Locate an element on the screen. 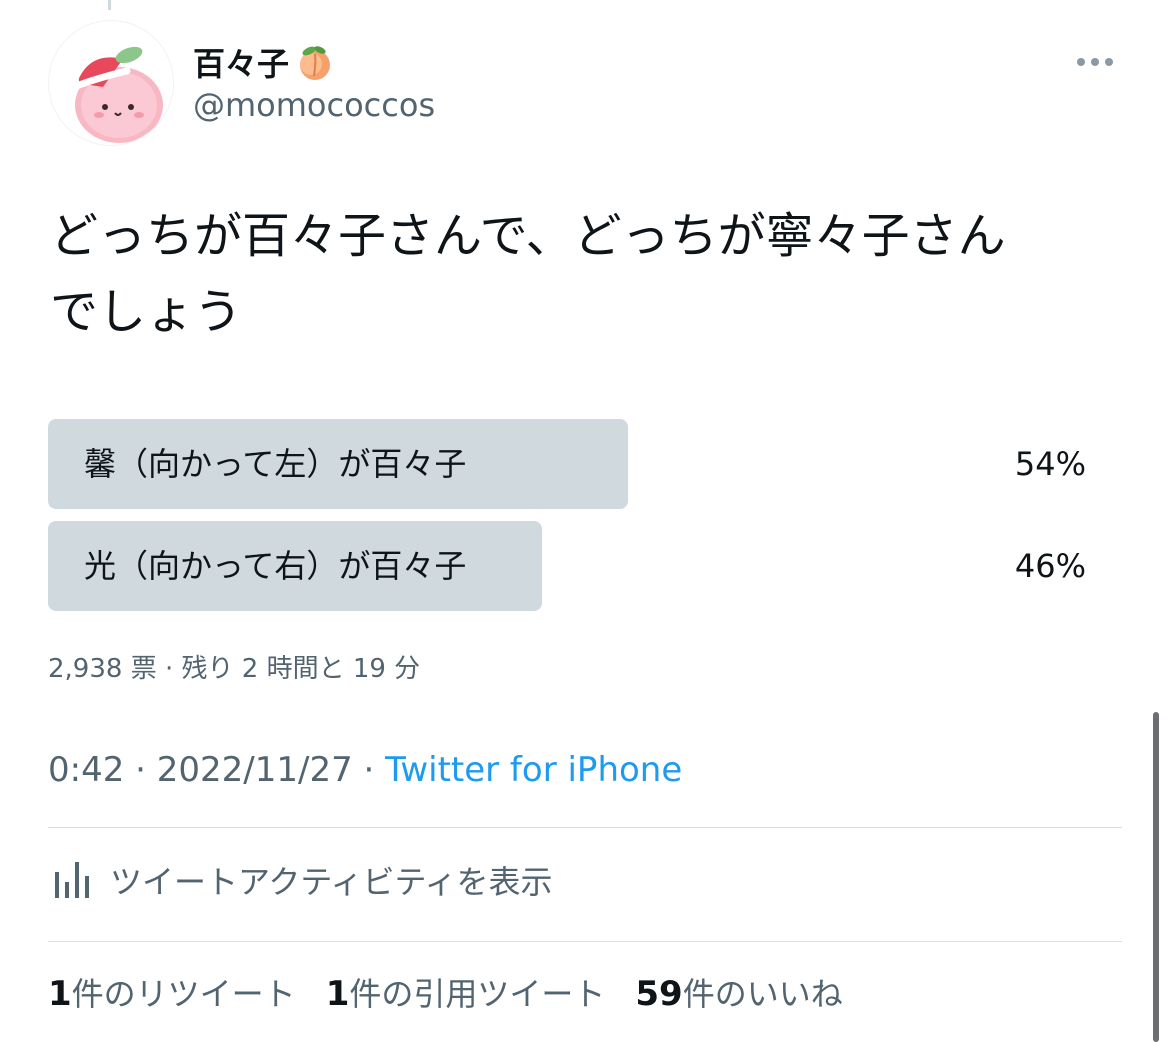 This screenshot has height=1042, width=1169. poll-meta: 2,938 票 · 残り 2 時間と 19 分 is located at coordinates (234, 669).